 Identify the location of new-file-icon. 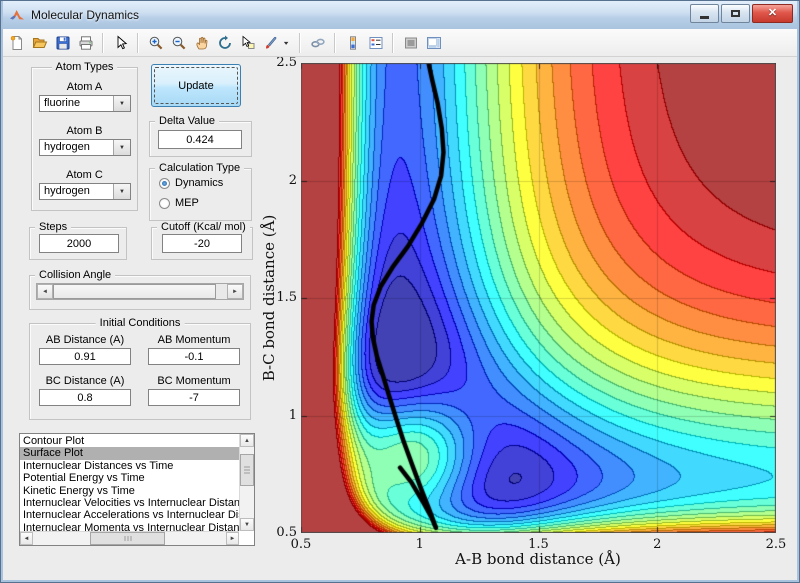
(16, 42).